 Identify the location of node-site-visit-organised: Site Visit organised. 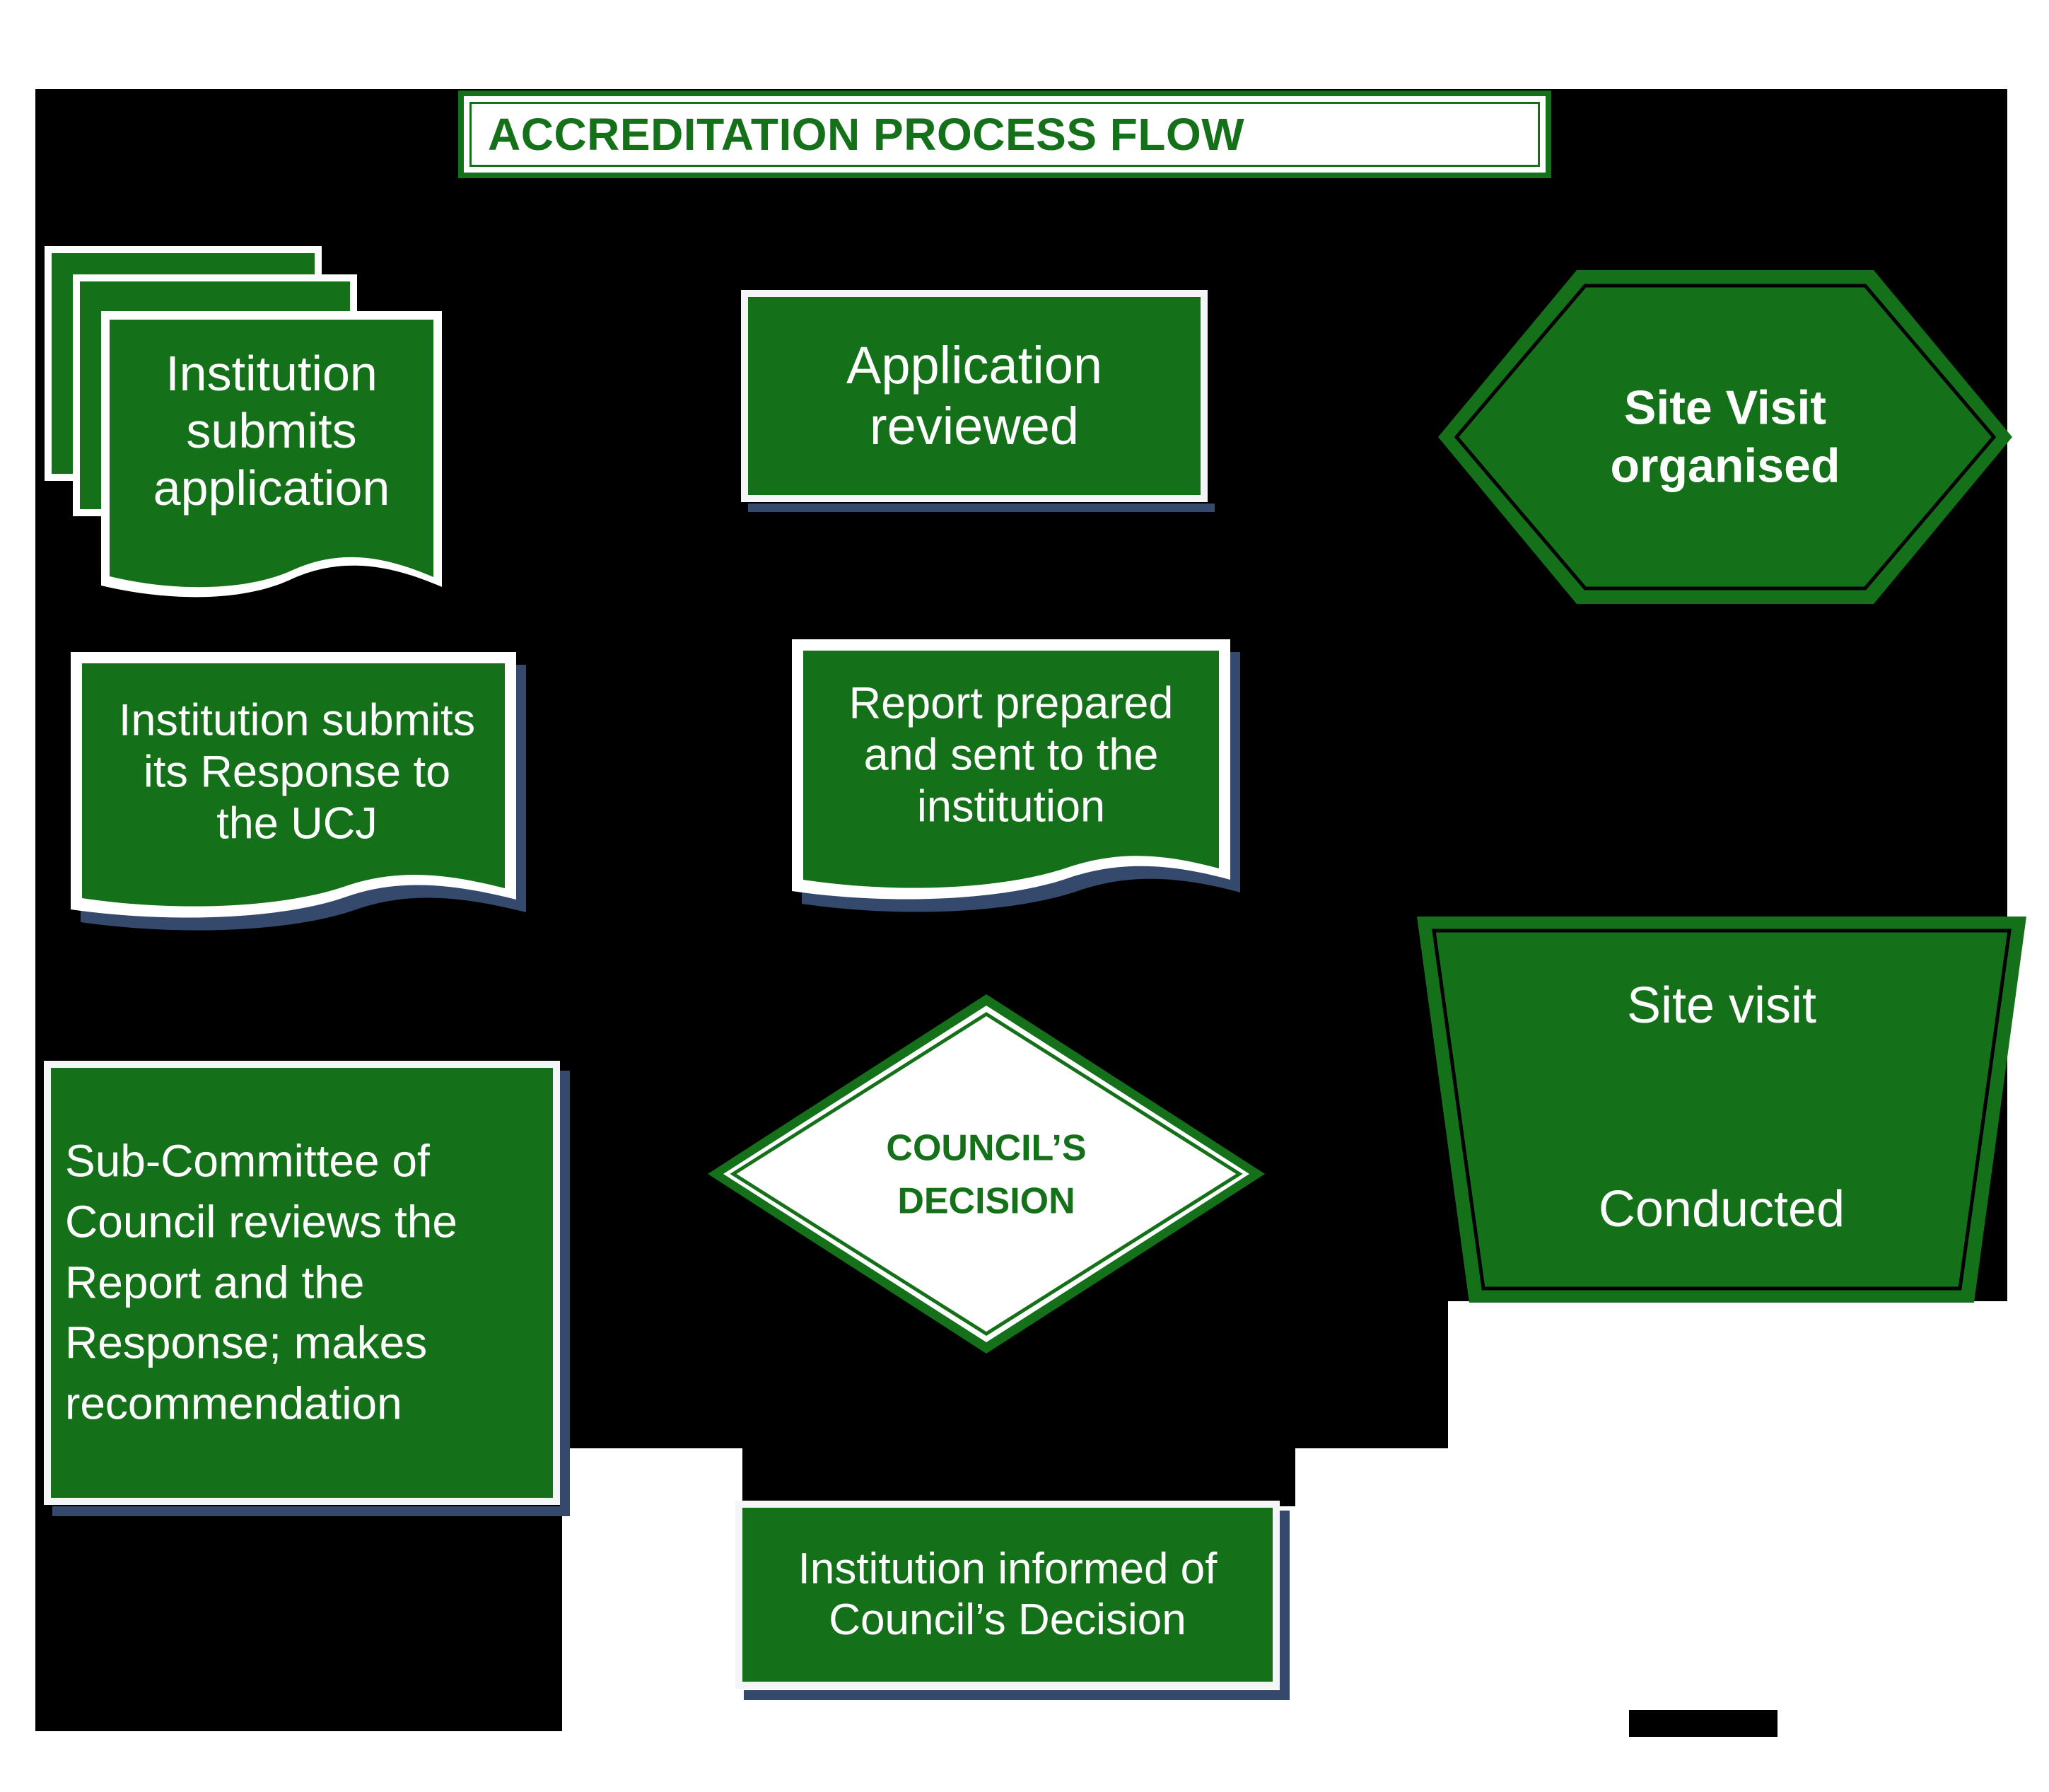
(1725, 437).